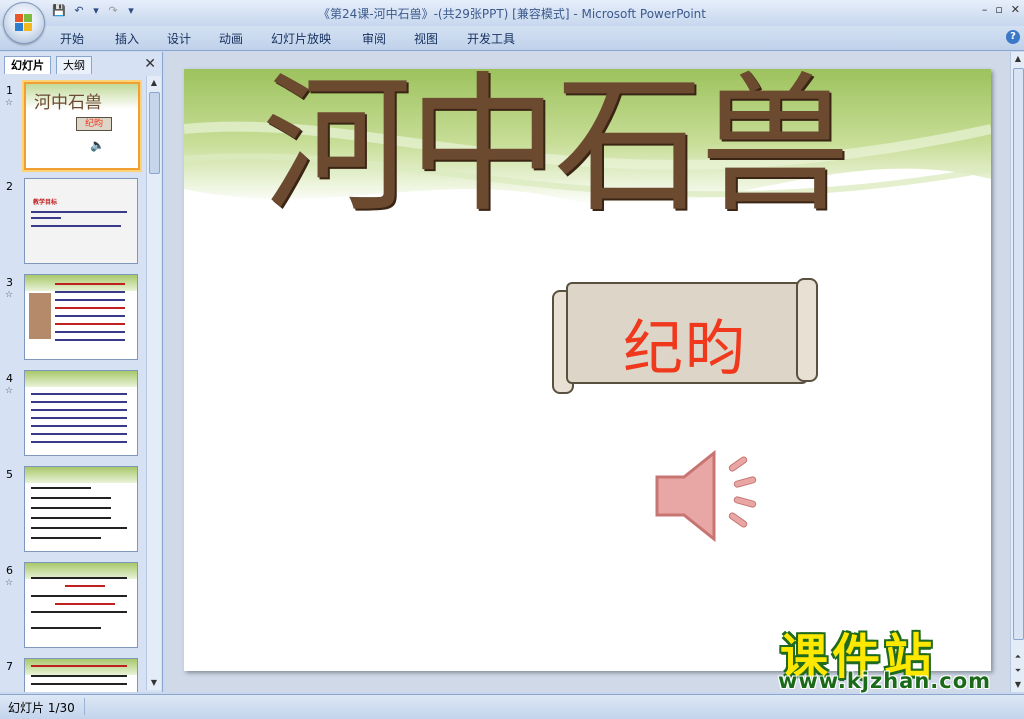  I want to click on tab-review: 审阅, so click(374, 38).